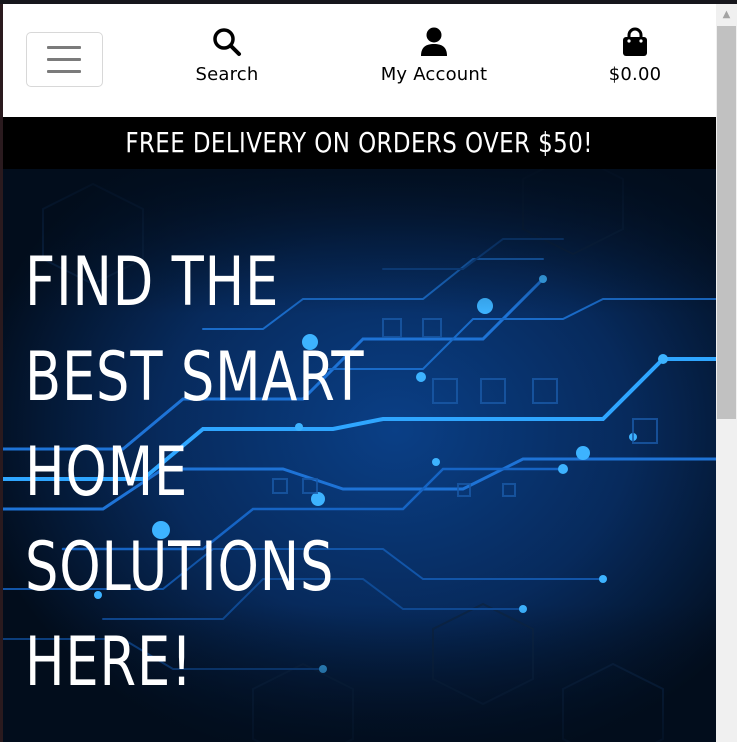 The height and width of the screenshot is (742, 737). What do you see at coordinates (227, 42) in the screenshot?
I see `search-icon` at bounding box center [227, 42].